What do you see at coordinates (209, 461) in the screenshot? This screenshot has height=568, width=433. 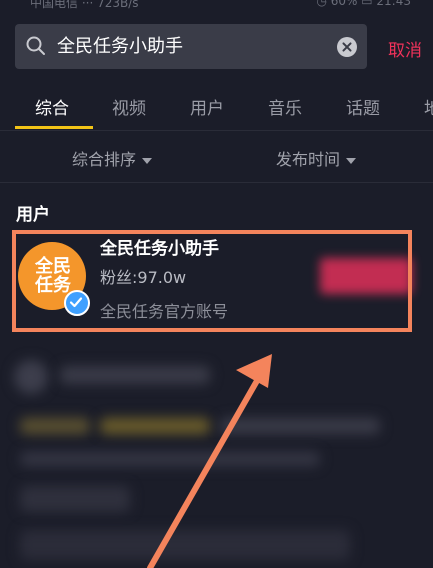 I see `arrow-annotation` at bounding box center [209, 461].